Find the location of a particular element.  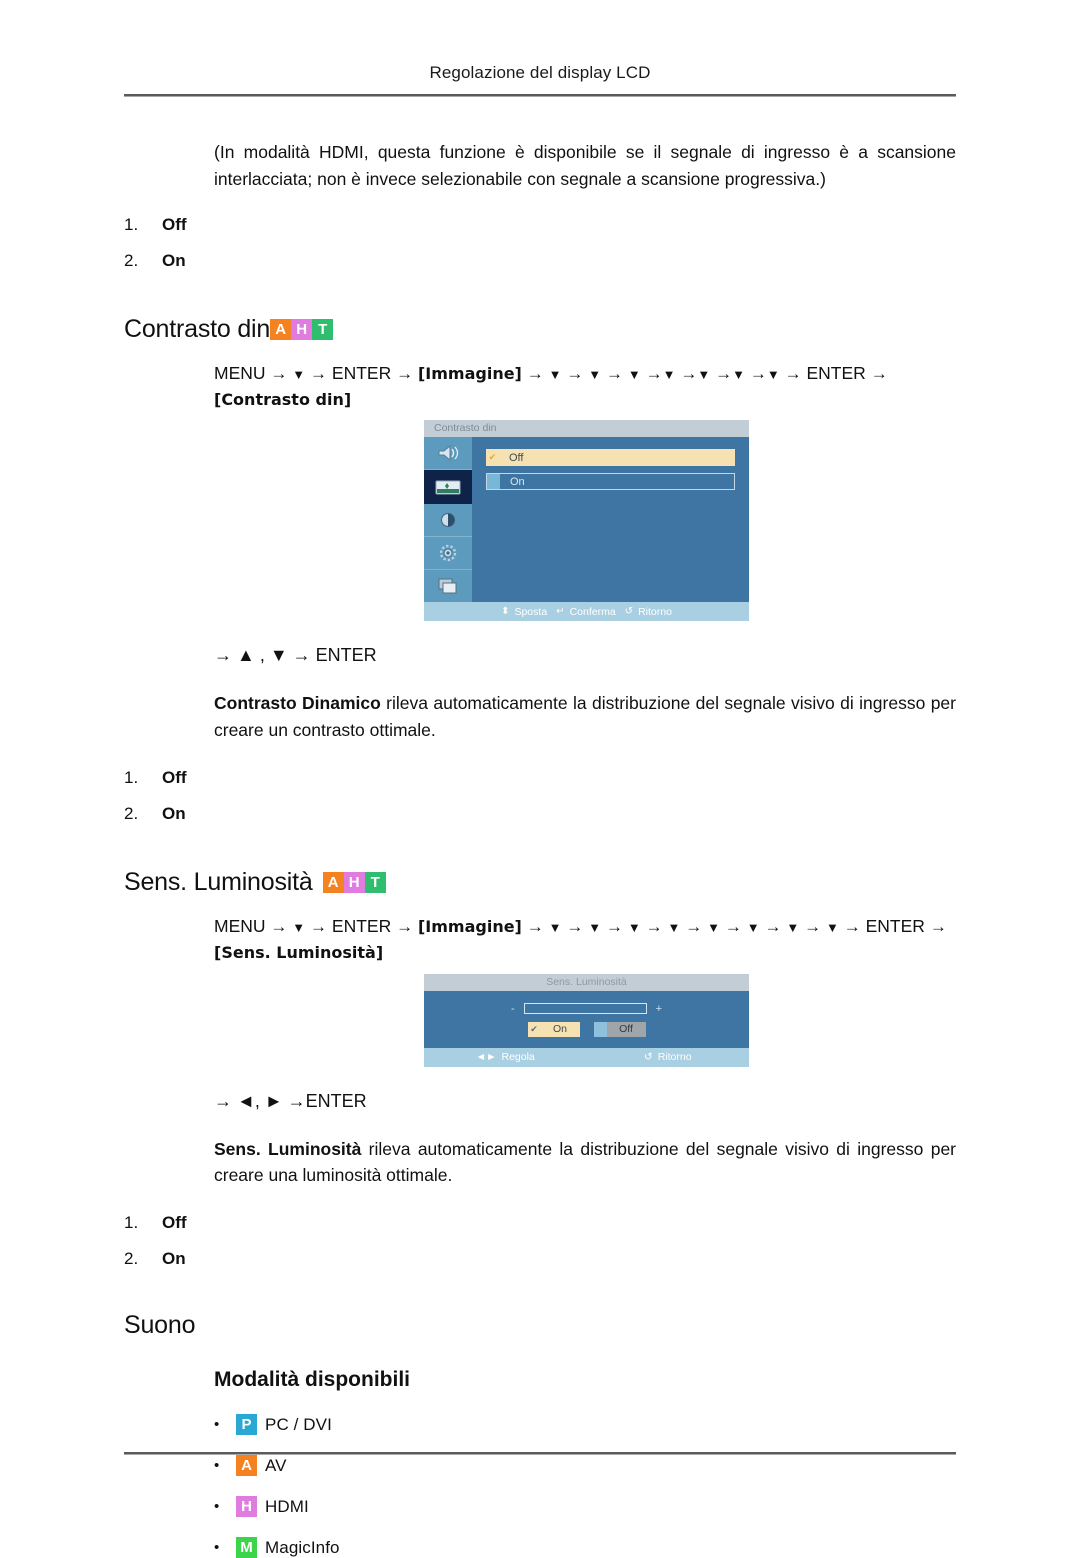

osd-option-on: On is located at coordinates (610, 482).